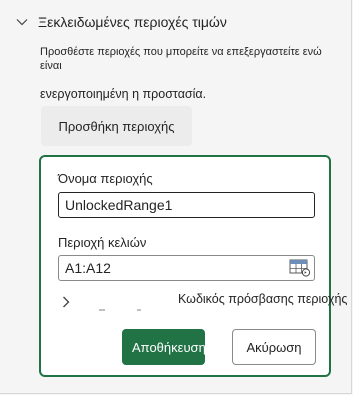  What do you see at coordinates (263, 299) in the screenshot?
I see `range-password-label: Κωδικός πρόσβασης περιοχής` at bounding box center [263, 299].